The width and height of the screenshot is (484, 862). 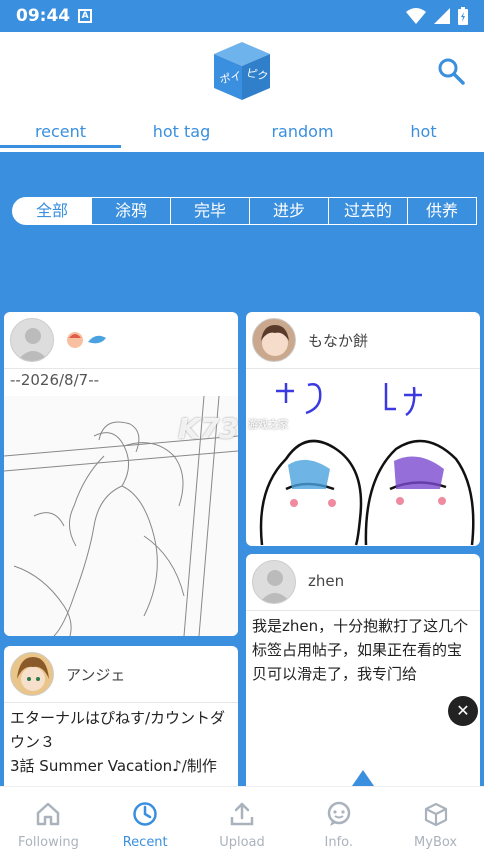 What do you see at coordinates (233, 428) in the screenshot?
I see `watermark: K73 游戏之家` at bounding box center [233, 428].